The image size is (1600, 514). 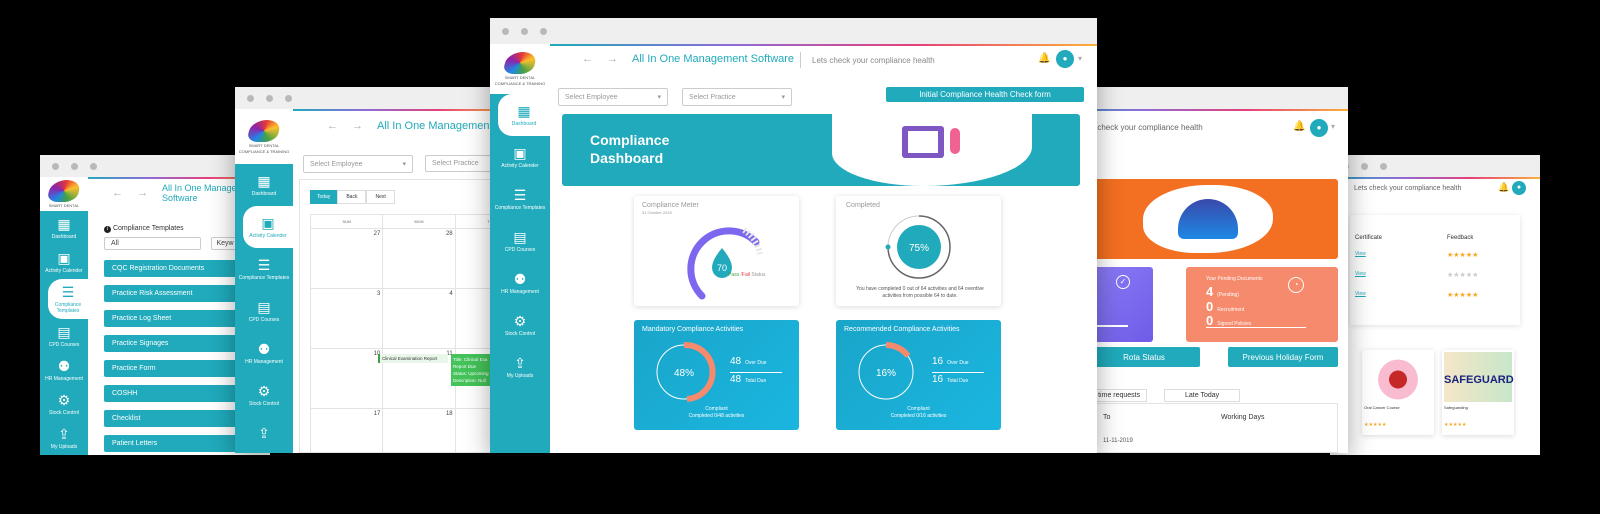 I want to click on rota-status-button: Rota Status, so click(x=1144, y=357).